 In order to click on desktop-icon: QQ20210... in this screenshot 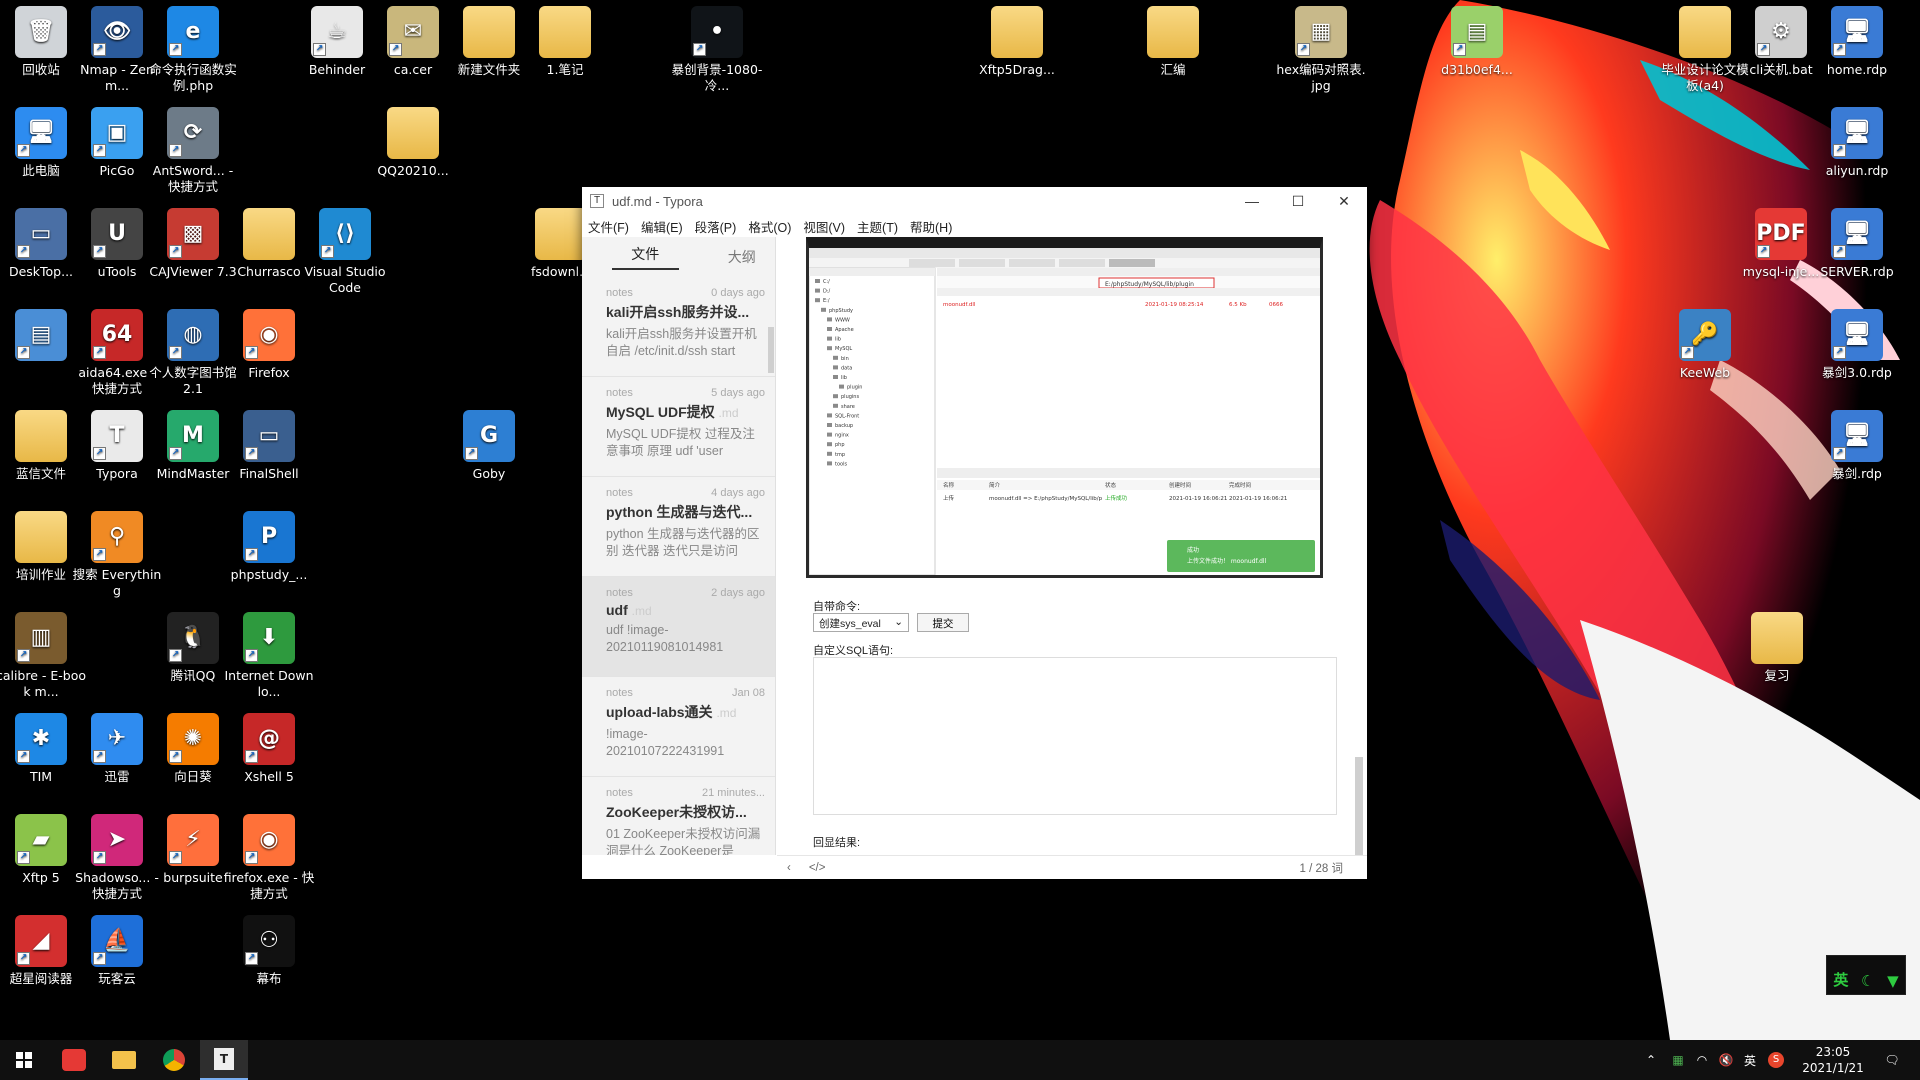, I will do `click(413, 143)`.